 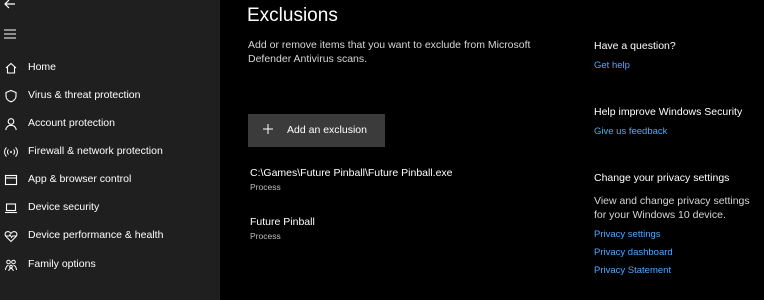 What do you see at coordinates (11, 152) in the screenshot?
I see `wireless-icon` at bounding box center [11, 152].